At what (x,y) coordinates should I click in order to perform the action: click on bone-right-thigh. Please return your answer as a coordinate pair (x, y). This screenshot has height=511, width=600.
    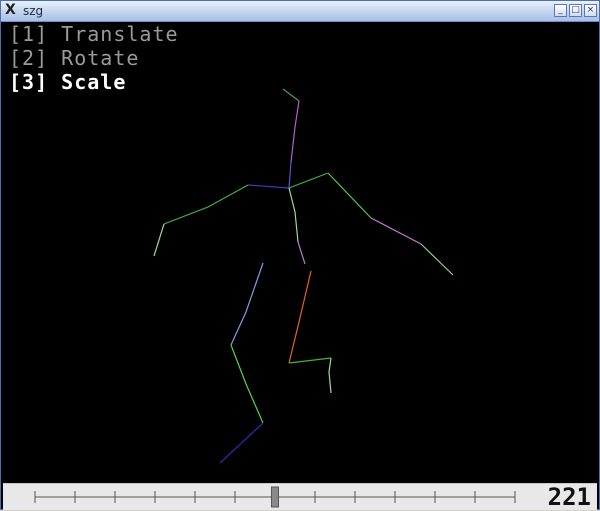
    Looking at the image, I should click on (300, 317).